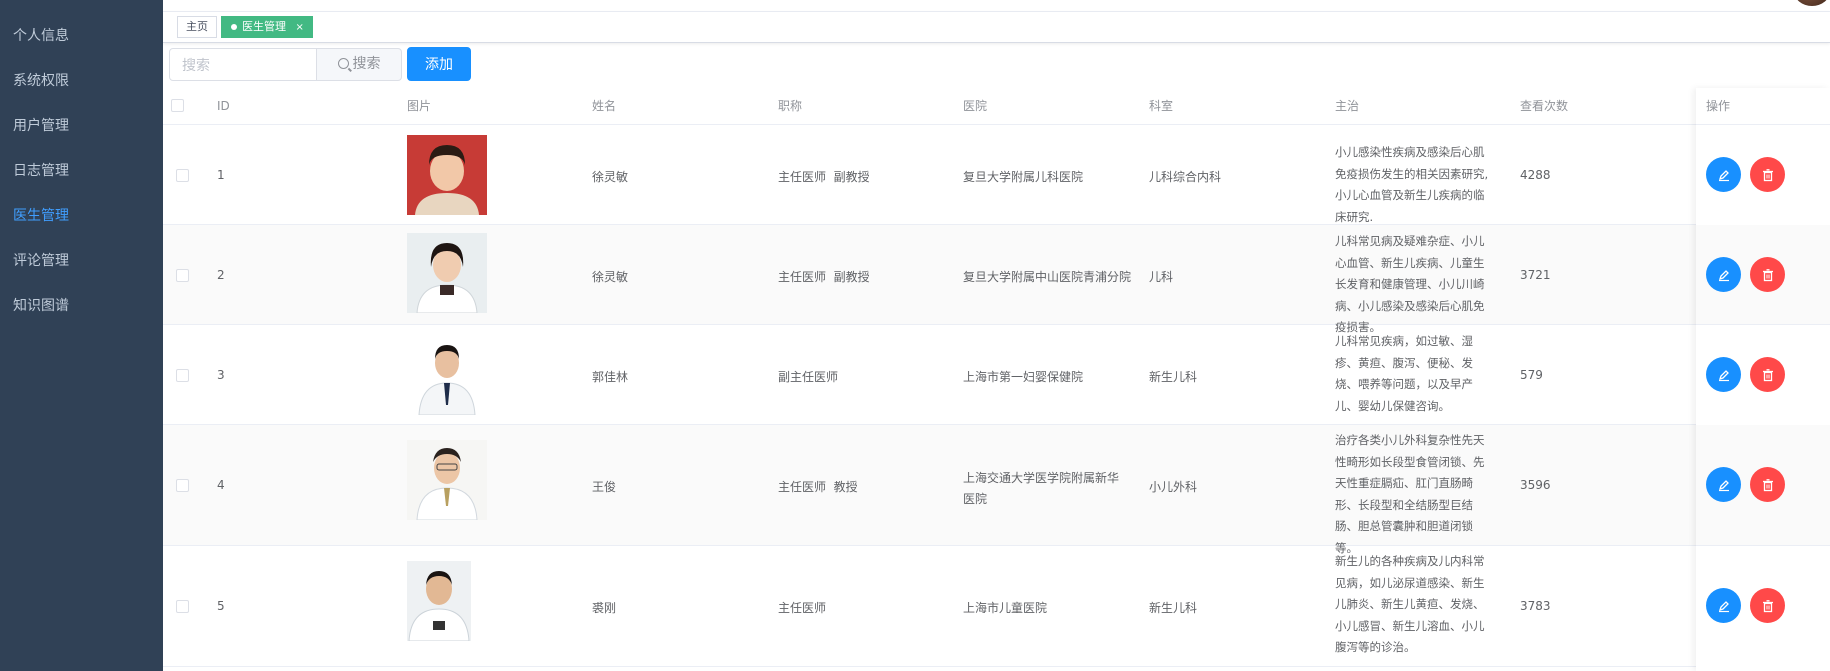 This screenshot has width=1830, height=671. What do you see at coordinates (790, 106) in the screenshot?
I see `header-title: 职称` at bounding box center [790, 106].